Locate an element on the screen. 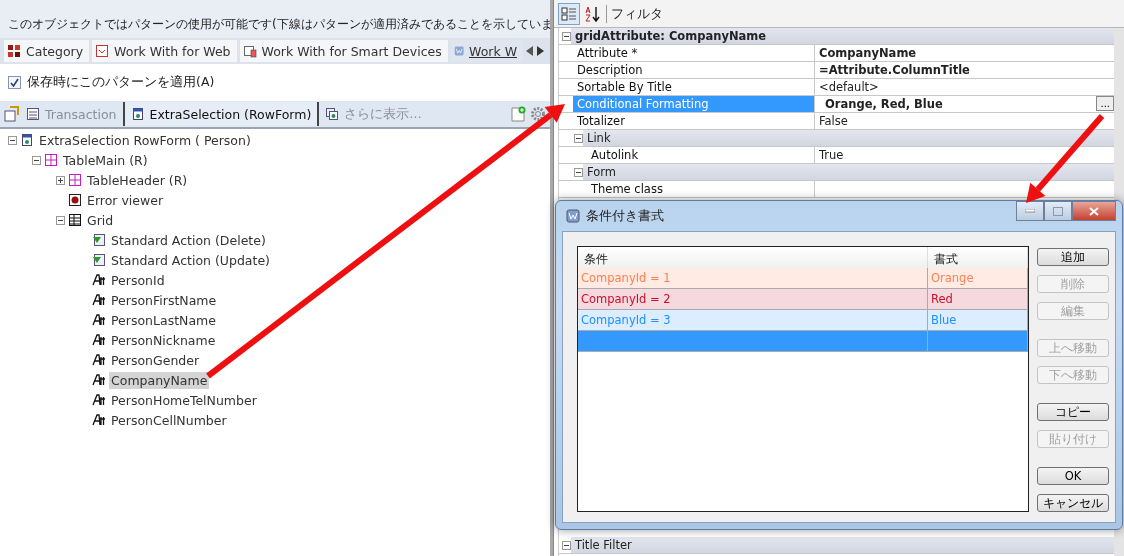 The height and width of the screenshot is (556, 1124). dialog-button: 追加 is located at coordinates (1073, 257).